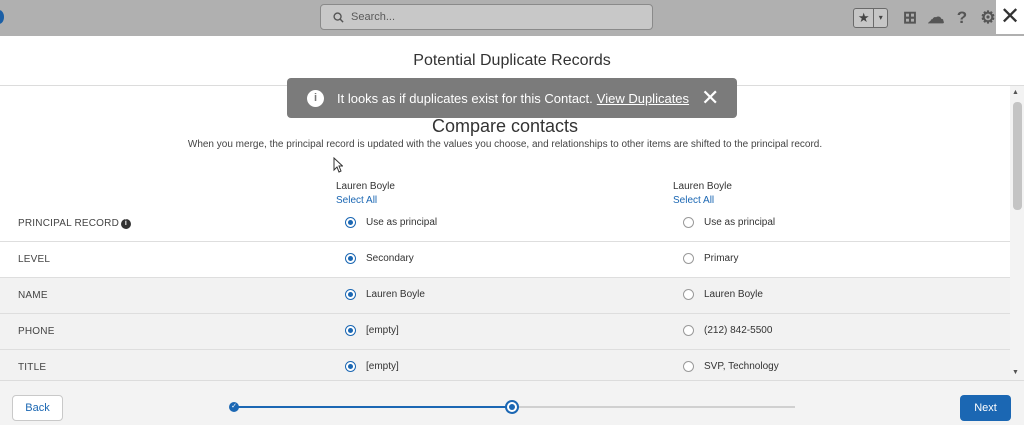 The image size is (1024, 425). Describe the element at coordinates (702, 200) in the screenshot. I see `select-all-right-link: Select All` at that location.